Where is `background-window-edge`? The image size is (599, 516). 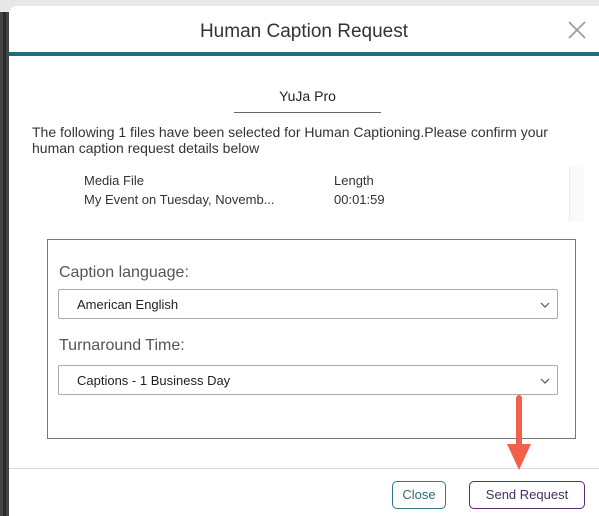
background-window-edge is located at coordinates (4, 264).